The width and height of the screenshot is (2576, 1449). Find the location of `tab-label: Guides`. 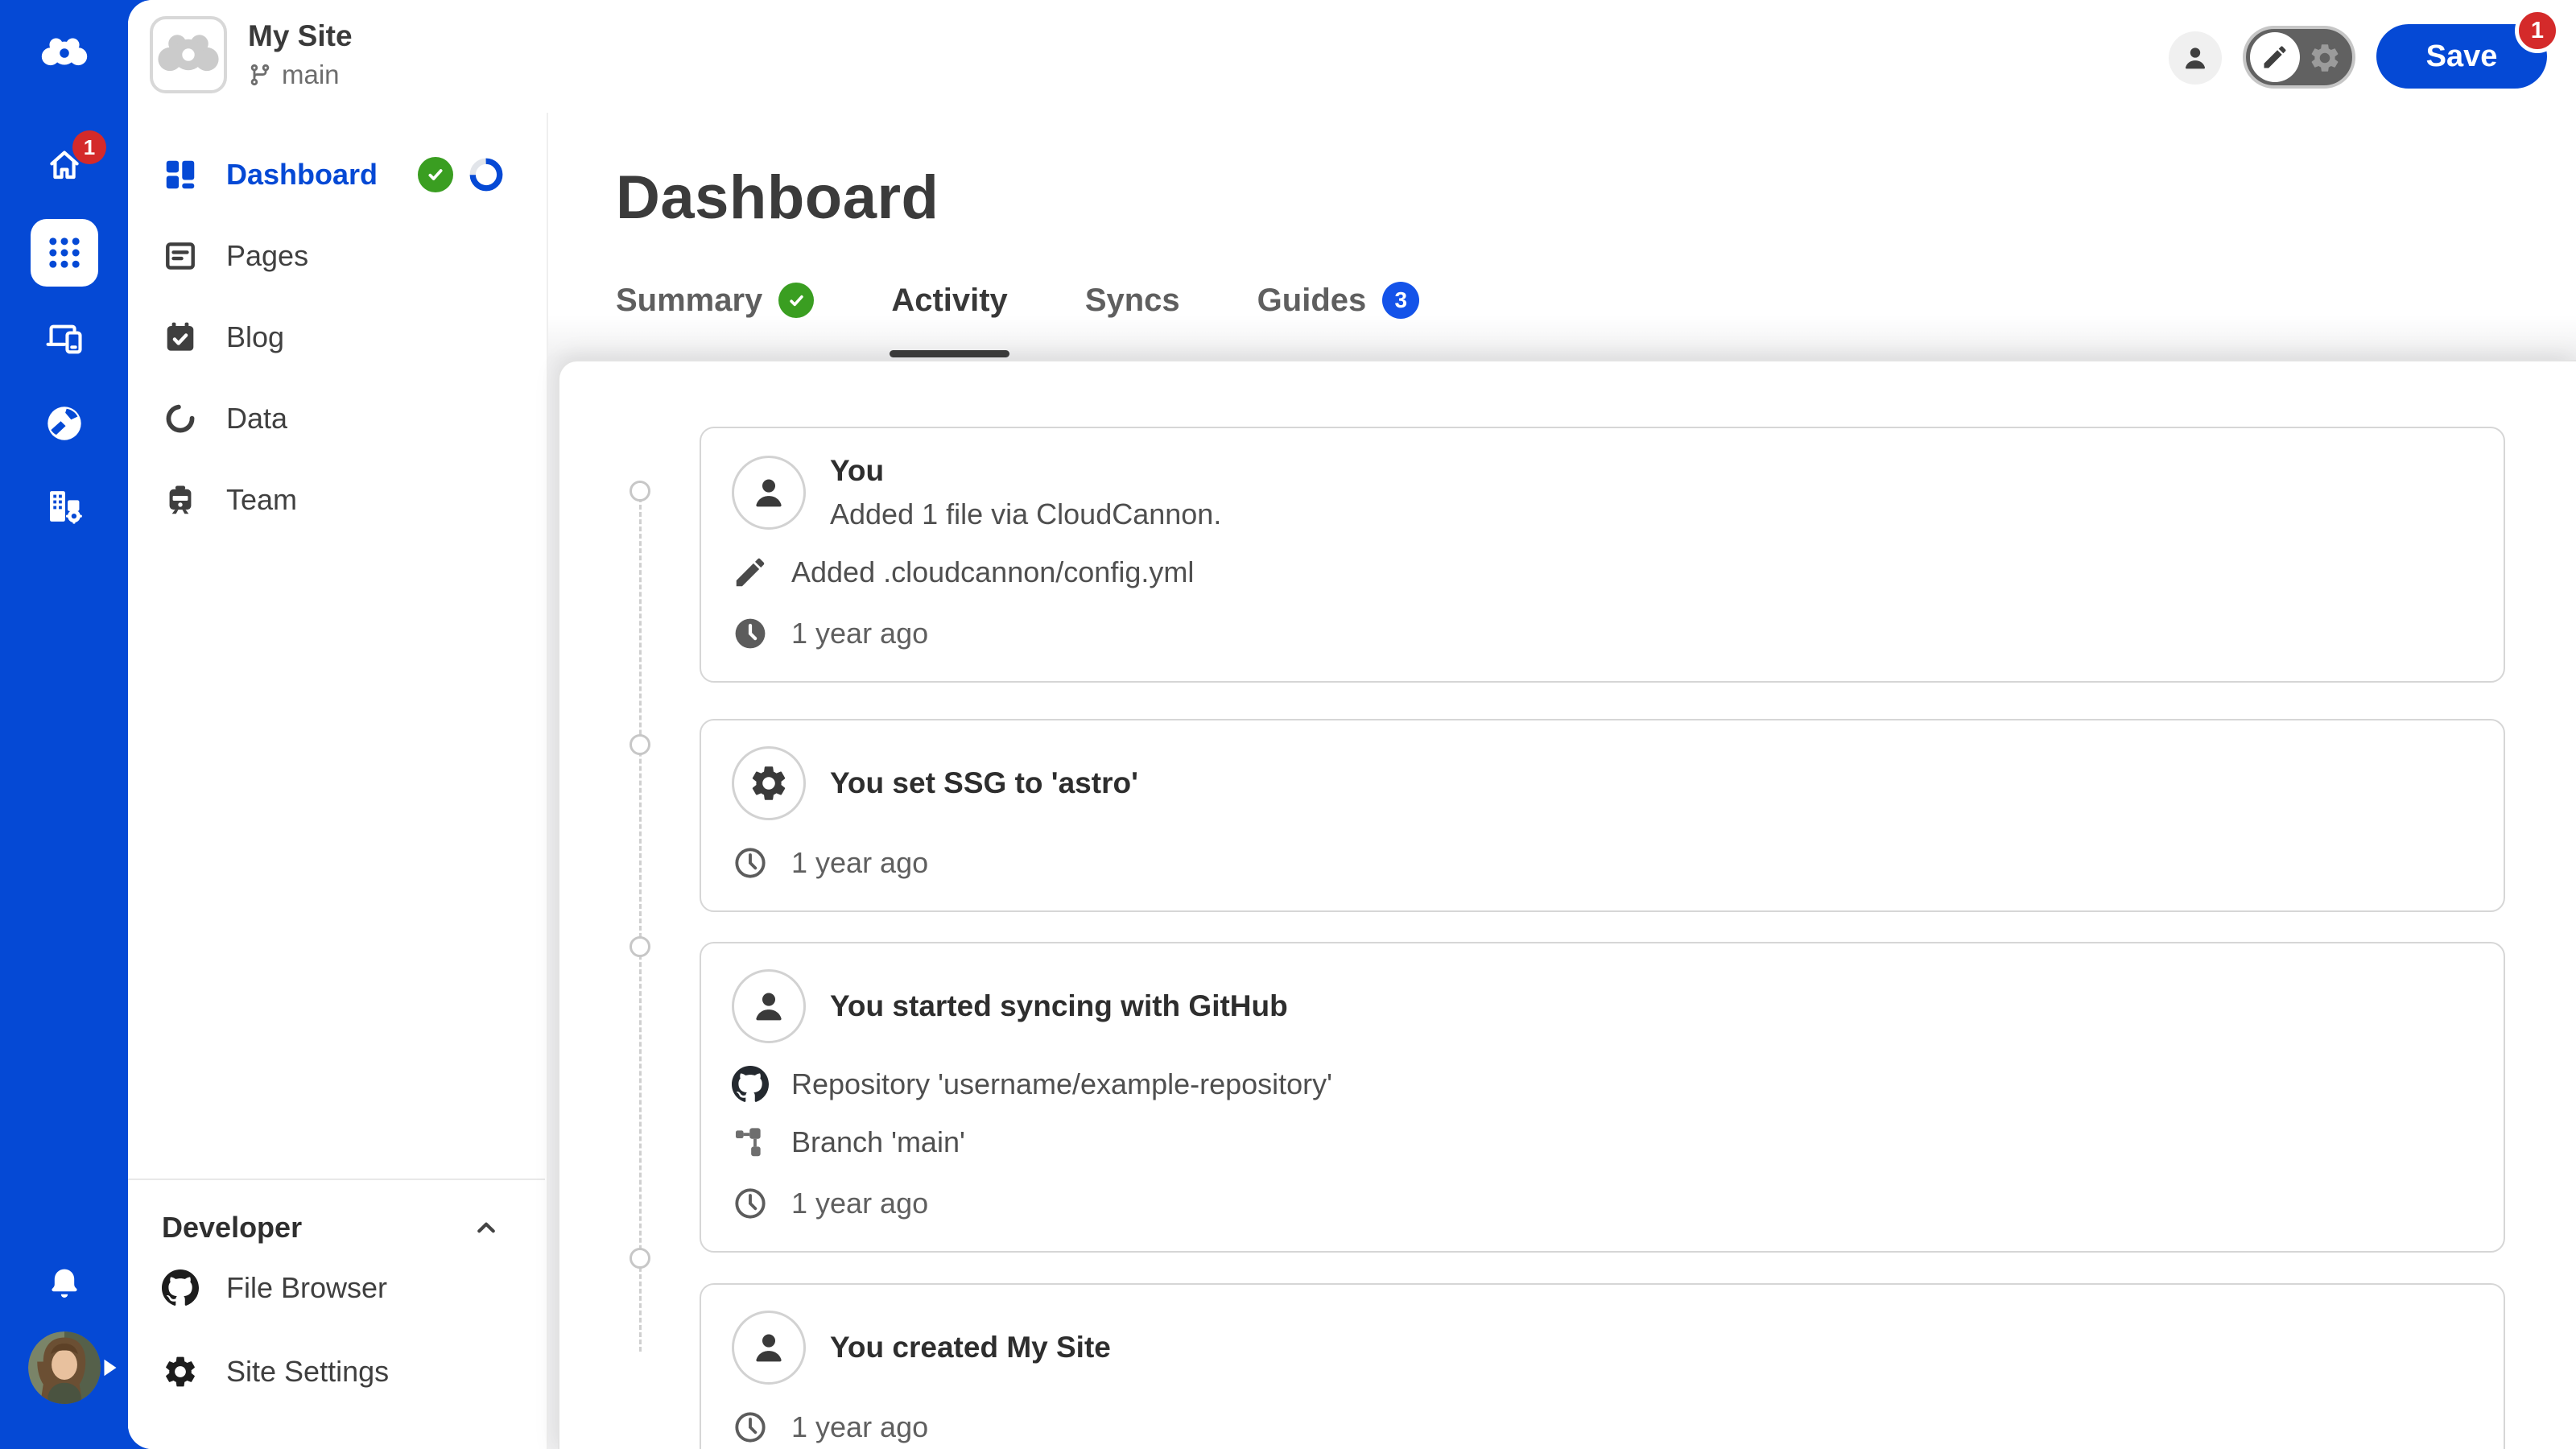

tab-label: Guides is located at coordinates (1312, 300).